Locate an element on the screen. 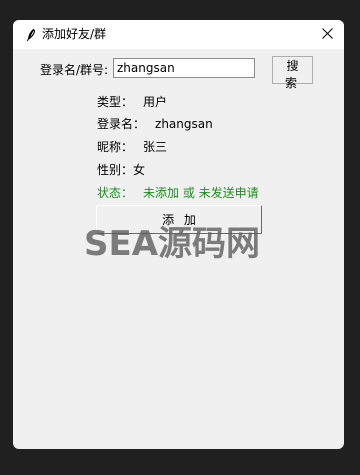 This screenshot has height=475, width=360. close-icon is located at coordinates (327, 33).